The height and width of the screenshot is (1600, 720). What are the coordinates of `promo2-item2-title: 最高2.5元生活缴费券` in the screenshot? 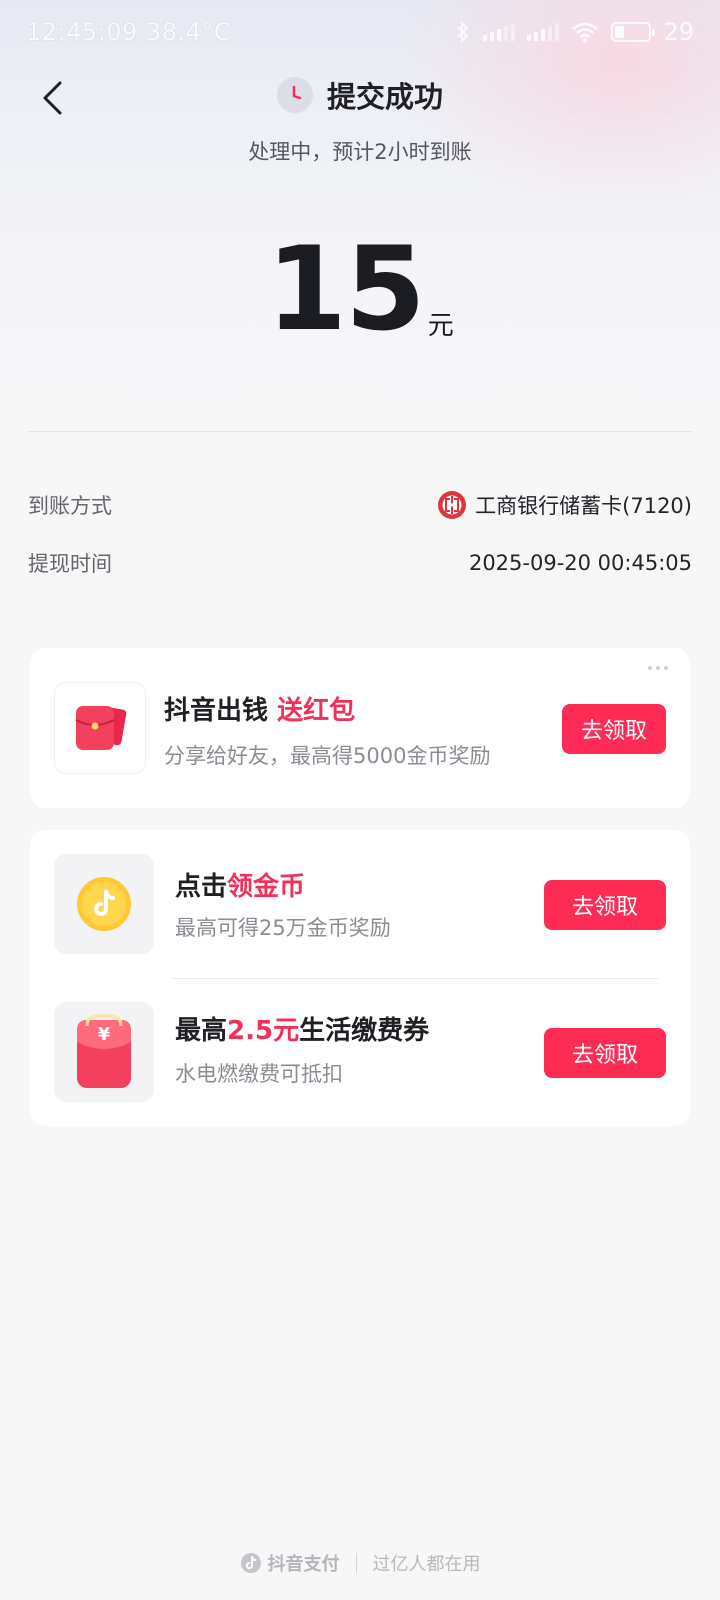 It's located at (302, 1028).